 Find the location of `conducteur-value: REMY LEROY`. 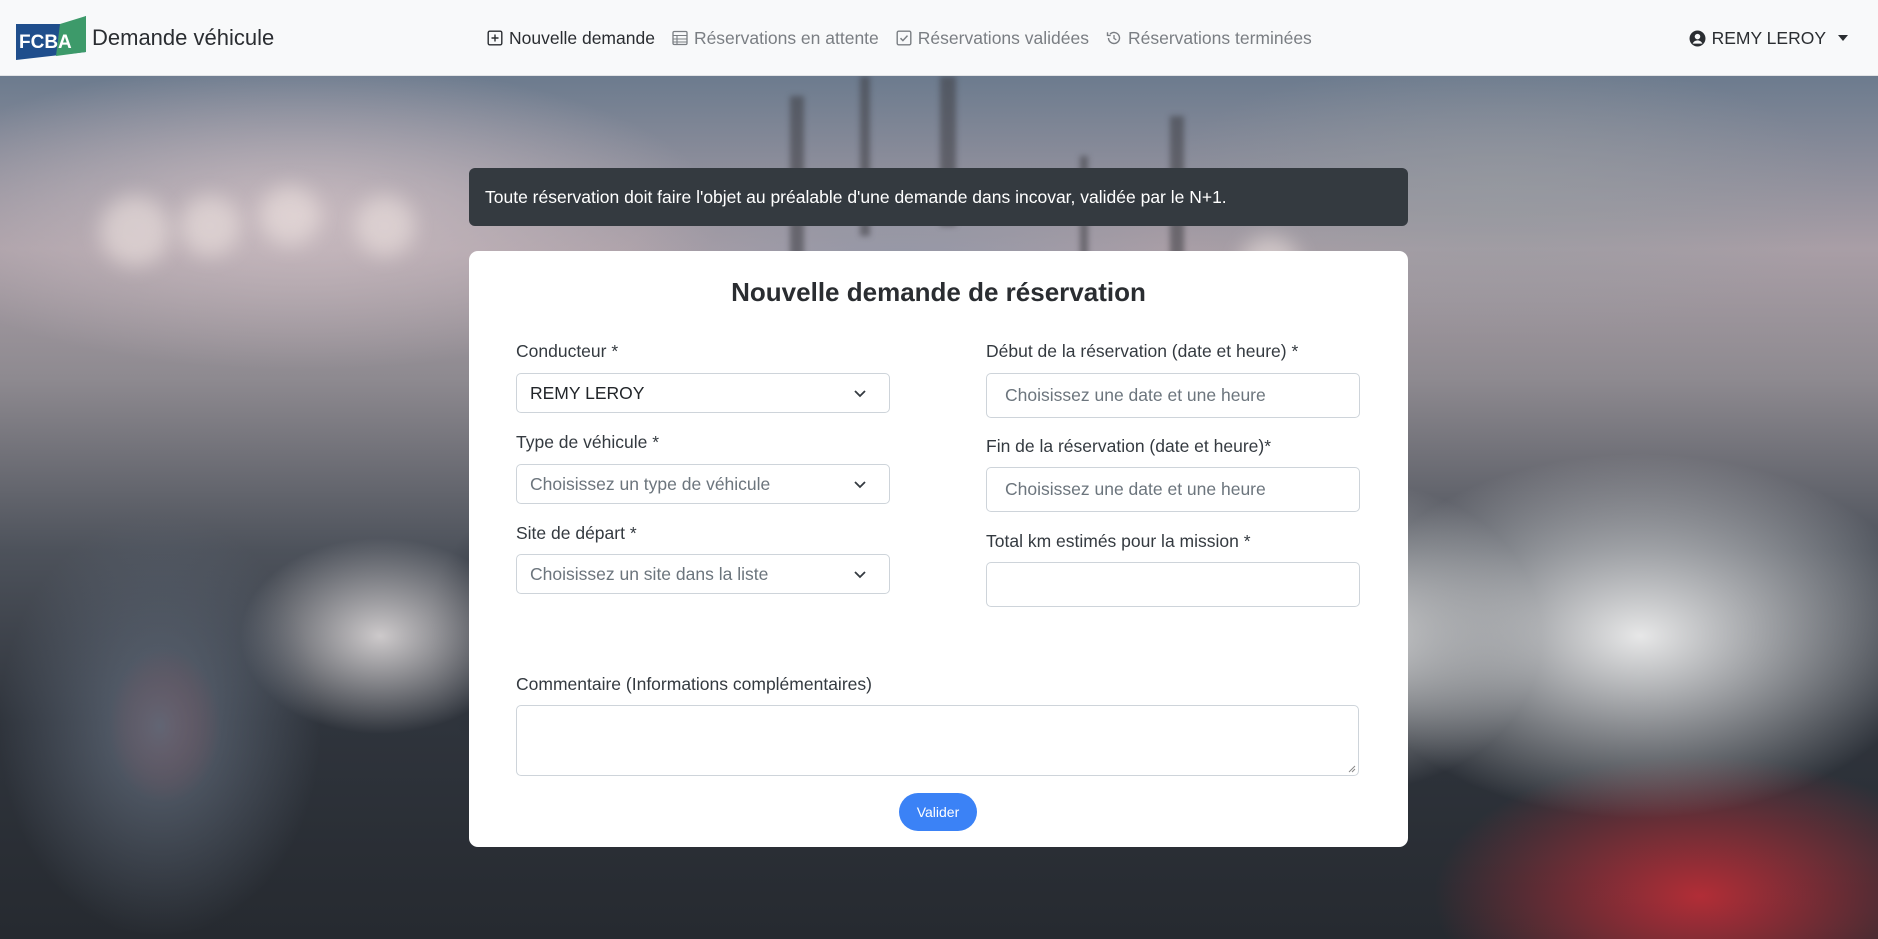

conducteur-value: REMY LEROY is located at coordinates (587, 392).